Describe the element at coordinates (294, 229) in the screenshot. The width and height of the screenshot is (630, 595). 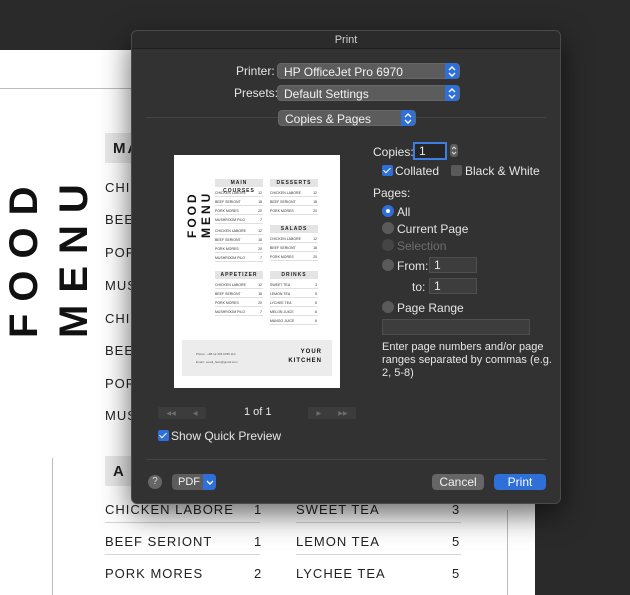
I see `preview-heading-salads: SALADS` at that location.